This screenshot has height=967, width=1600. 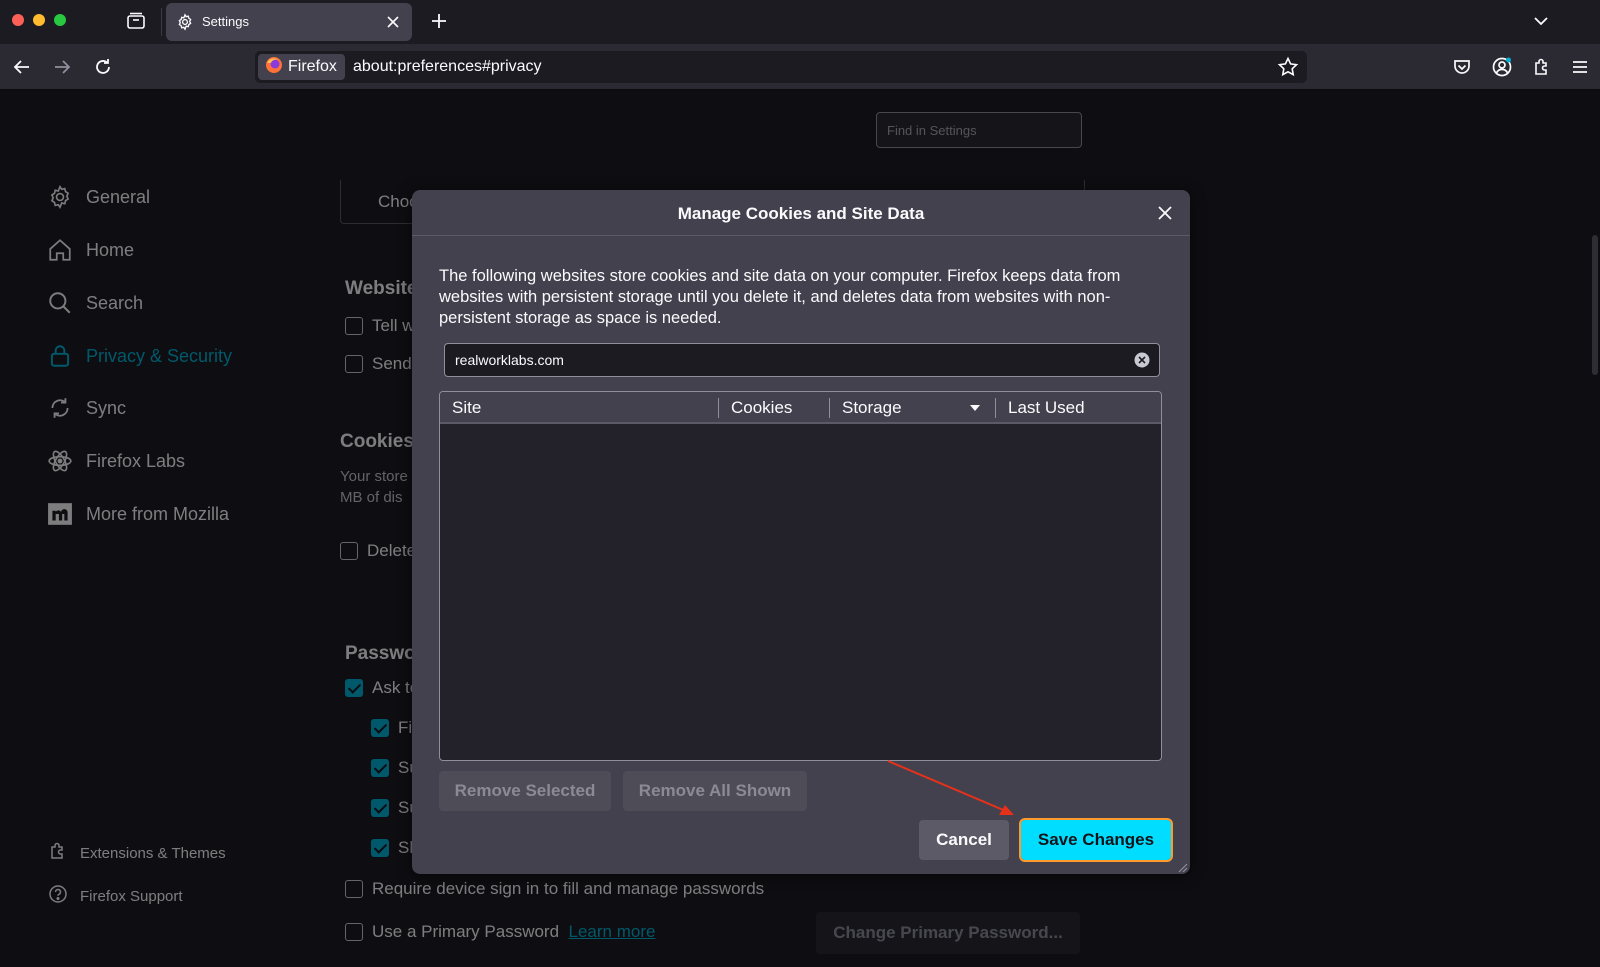 I want to click on window-minimize-button, so click(x=39, y=20).